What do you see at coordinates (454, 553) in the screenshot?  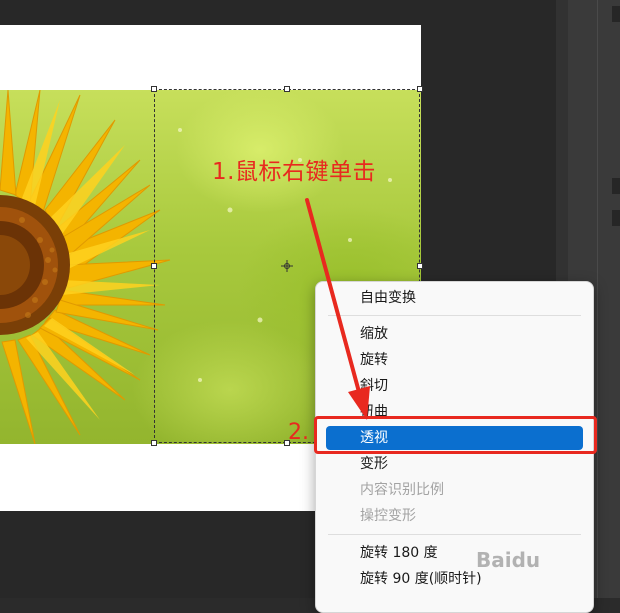 I see `menu-item-rotate-180: 旋转 180 度` at bounding box center [454, 553].